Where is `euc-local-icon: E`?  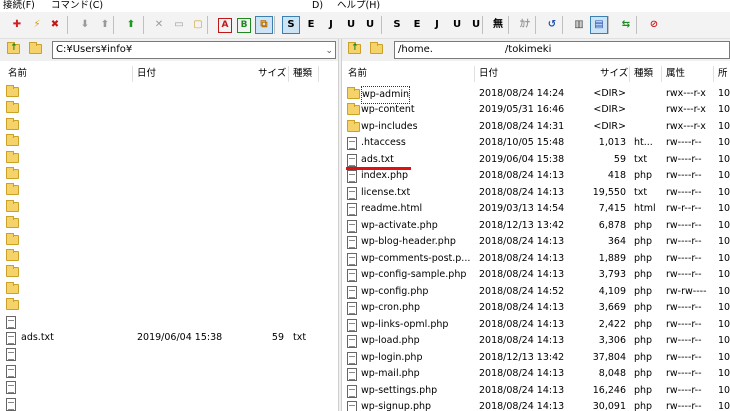 euc-local-icon: E is located at coordinates (417, 25).